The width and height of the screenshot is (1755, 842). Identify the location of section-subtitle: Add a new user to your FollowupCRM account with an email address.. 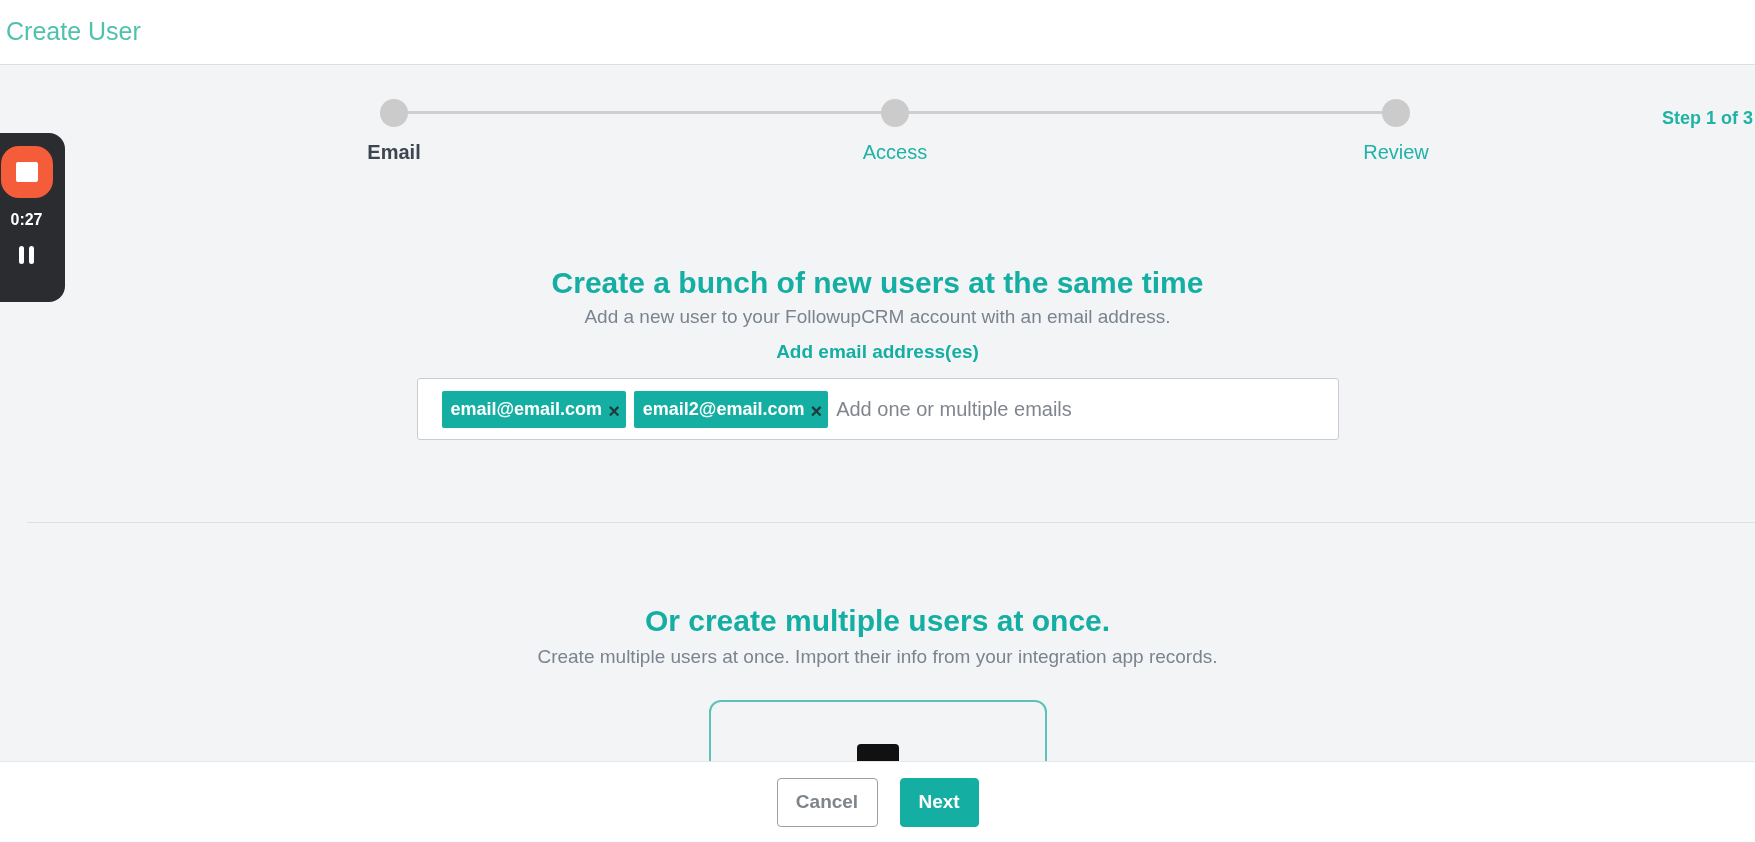
(877, 317).